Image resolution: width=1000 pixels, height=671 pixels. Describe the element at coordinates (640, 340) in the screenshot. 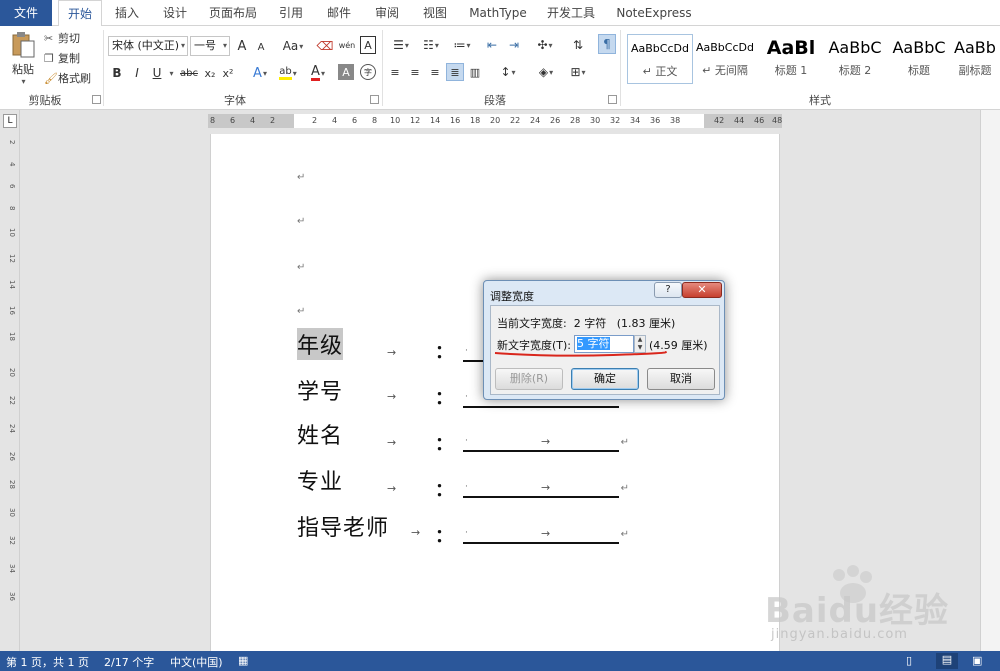

I see `spin-up-icon: ▲` at that location.